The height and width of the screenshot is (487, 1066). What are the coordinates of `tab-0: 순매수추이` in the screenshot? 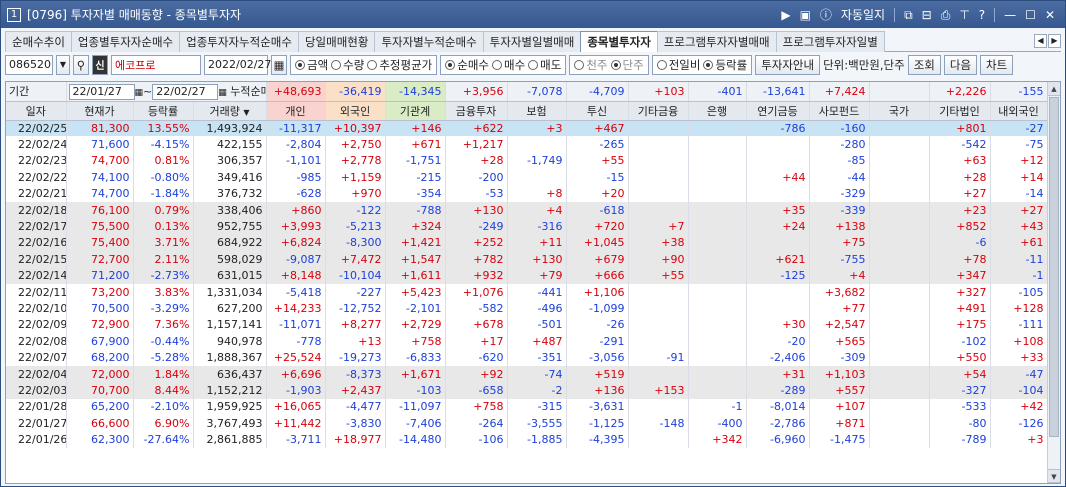 It's located at (38, 41).